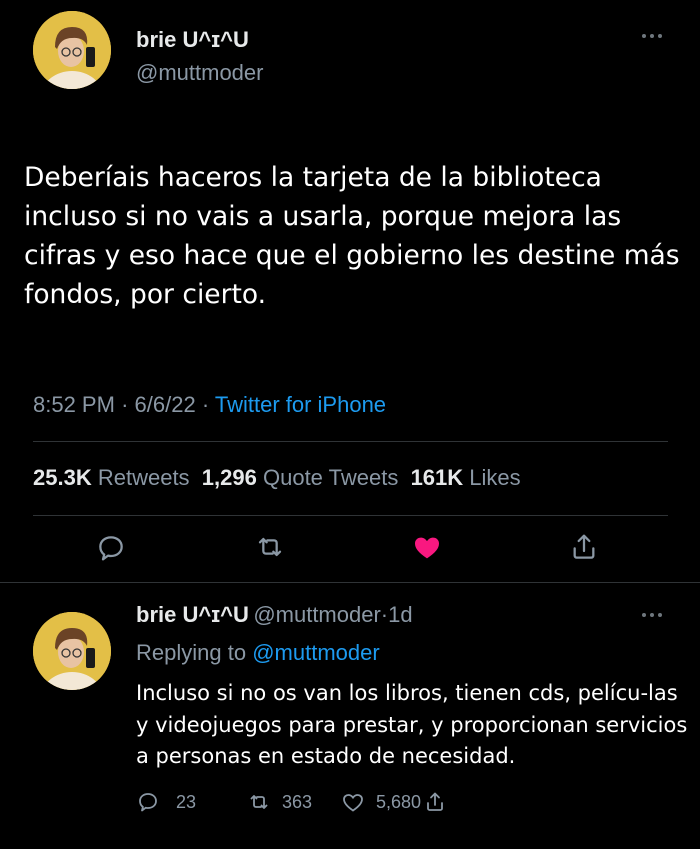 Image resolution: width=700 pixels, height=849 pixels. I want to click on like-count: 5,680, so click(399, 801).